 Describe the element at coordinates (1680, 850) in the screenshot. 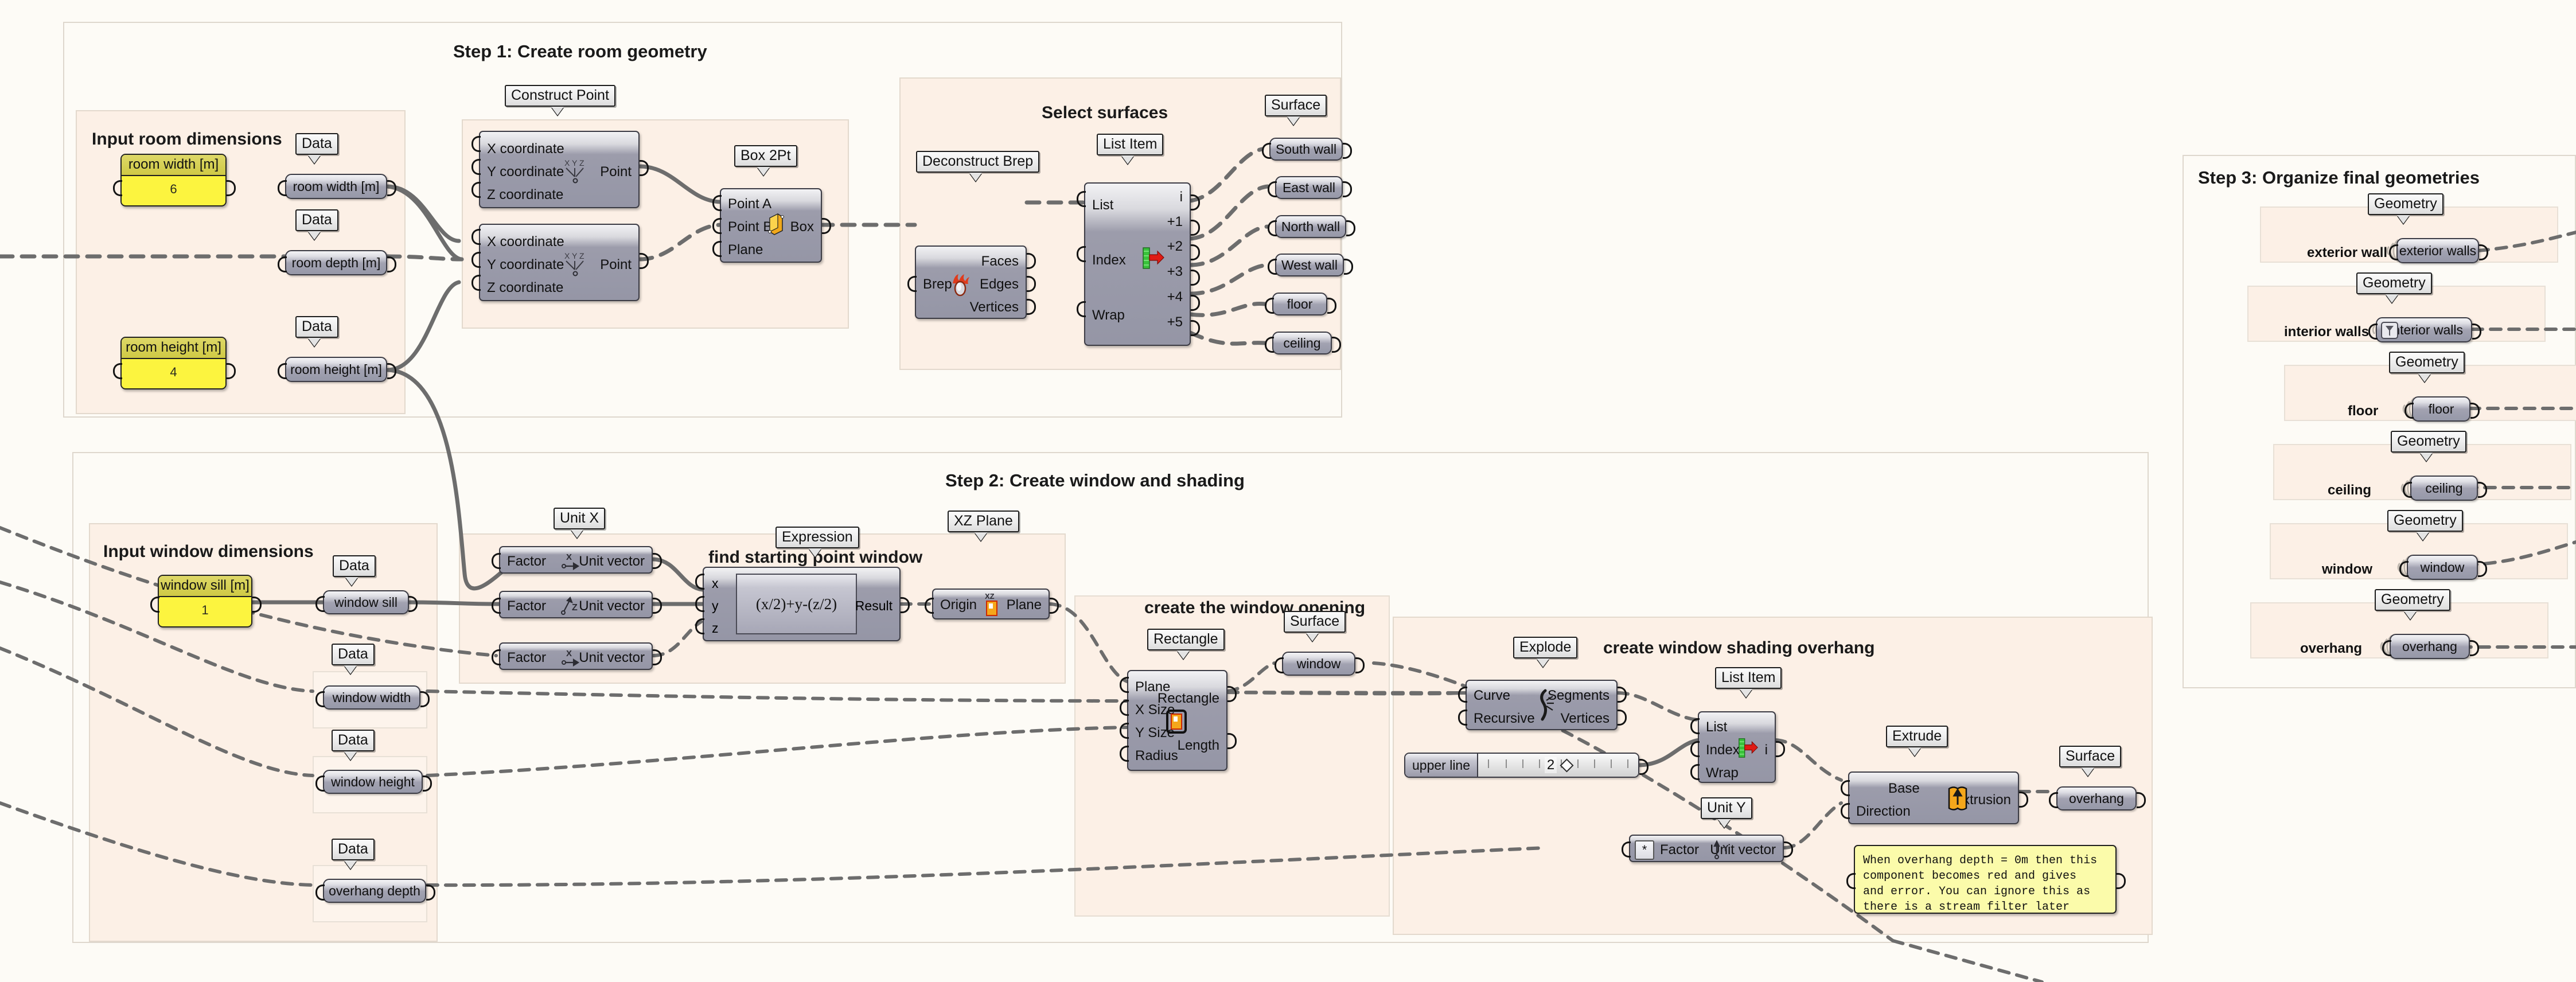

I see `input-label: Factor` at that location.